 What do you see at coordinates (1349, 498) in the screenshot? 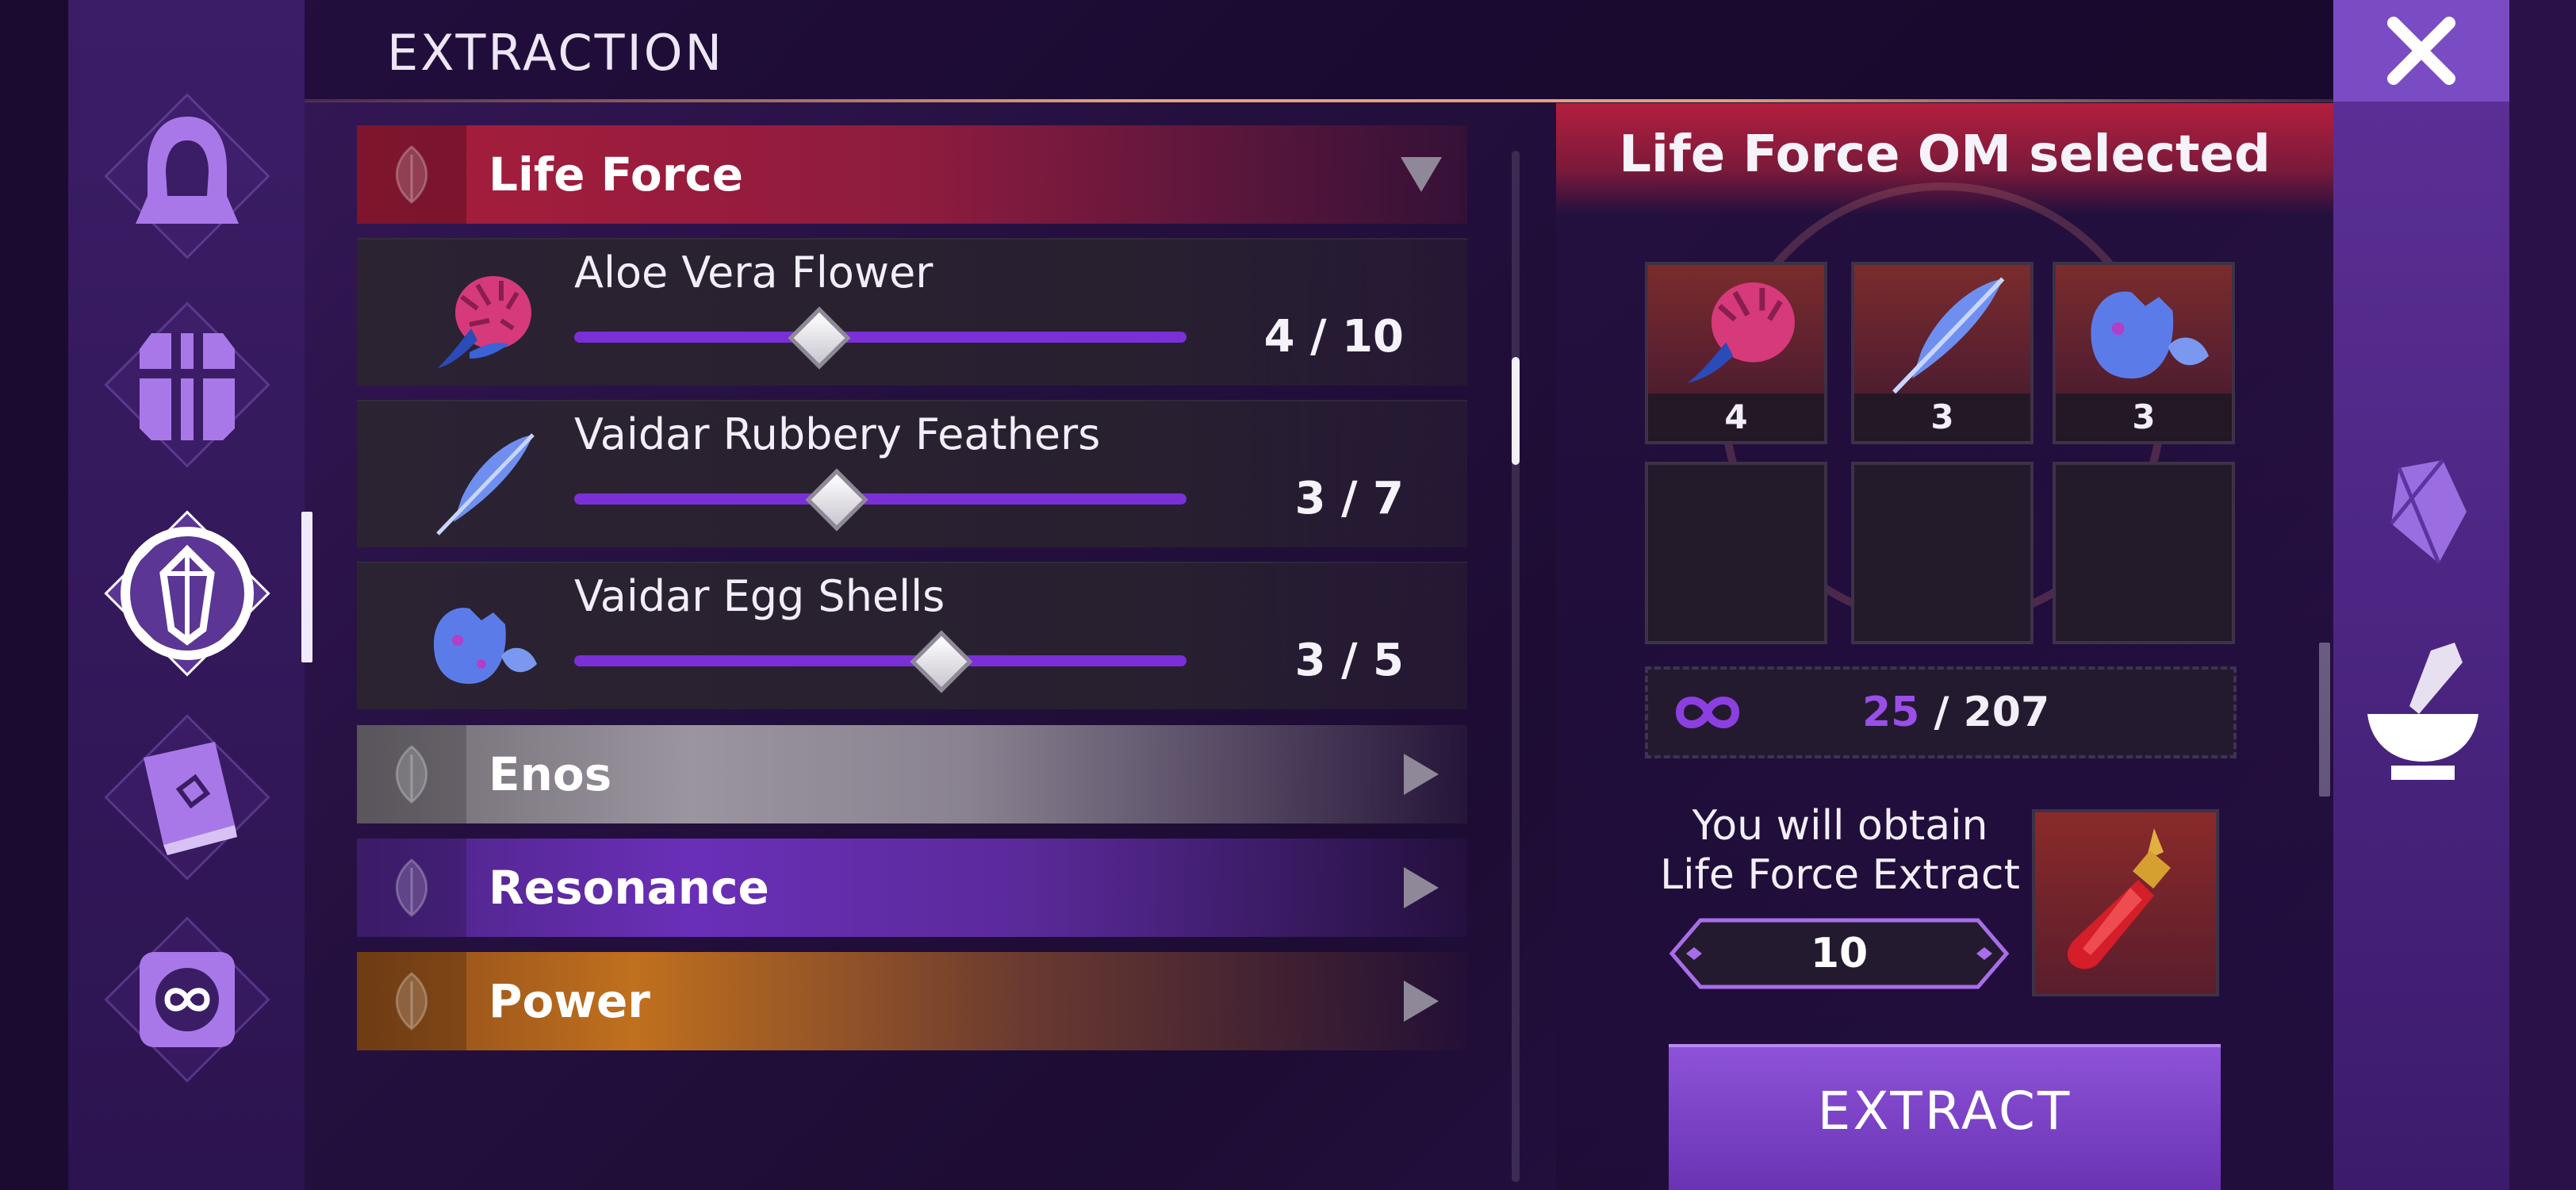
I see `ingredient-count: 3 / 7` at bounding box center [1349, 498].